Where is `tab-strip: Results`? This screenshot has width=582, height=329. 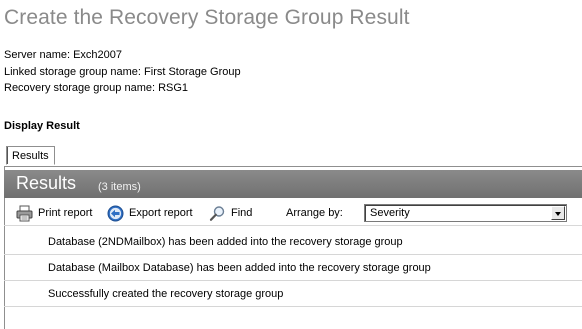
tab-strip: Results is located at coordinates (293, 156).